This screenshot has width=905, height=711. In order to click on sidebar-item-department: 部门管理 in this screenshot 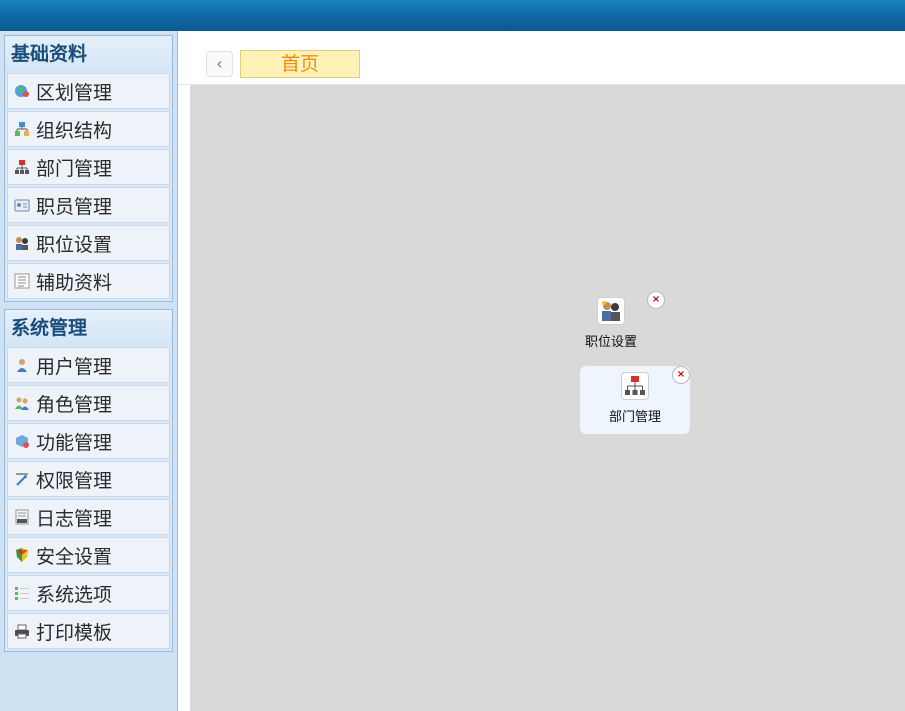, I will do `click(88, 167)`.